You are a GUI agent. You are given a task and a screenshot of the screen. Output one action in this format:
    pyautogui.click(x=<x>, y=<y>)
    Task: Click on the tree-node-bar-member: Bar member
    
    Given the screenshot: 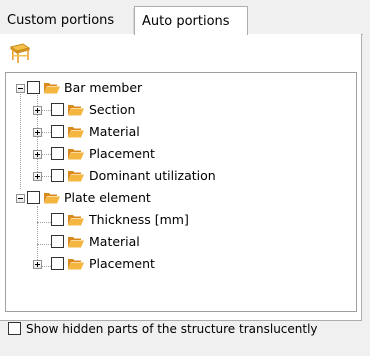 What is the action you would take?
    pyautogui.click(x=176, y=88)
    